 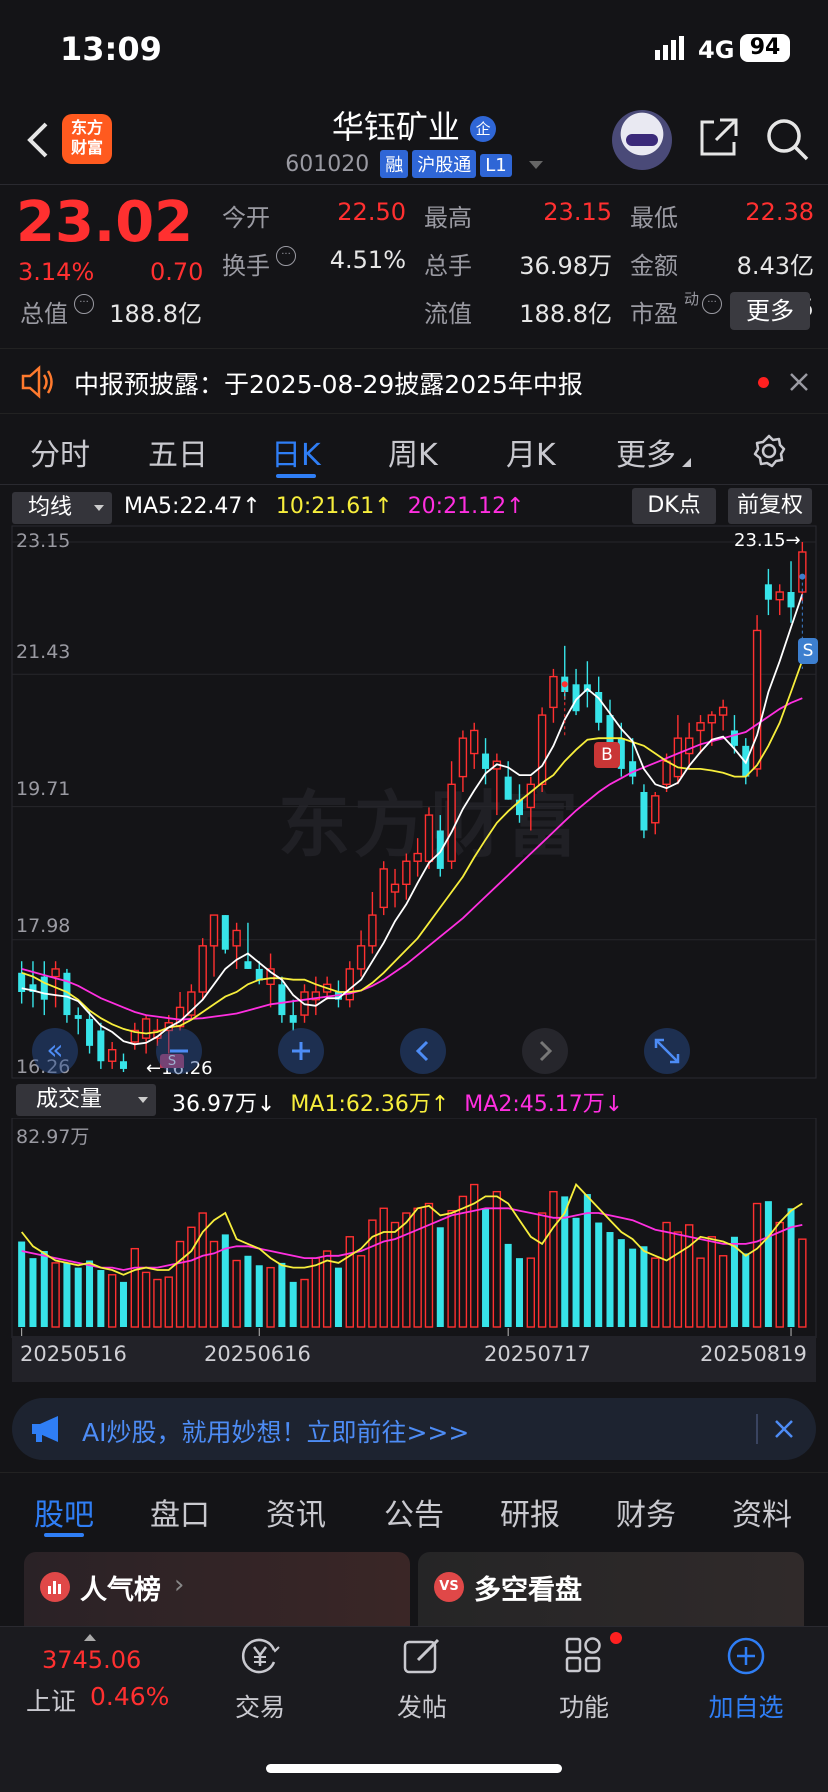 What do you see at coordinates (55, 1051) in the screenshot?
I see `scroll-left-fast-button: «` at bounding box center [55, 1051].